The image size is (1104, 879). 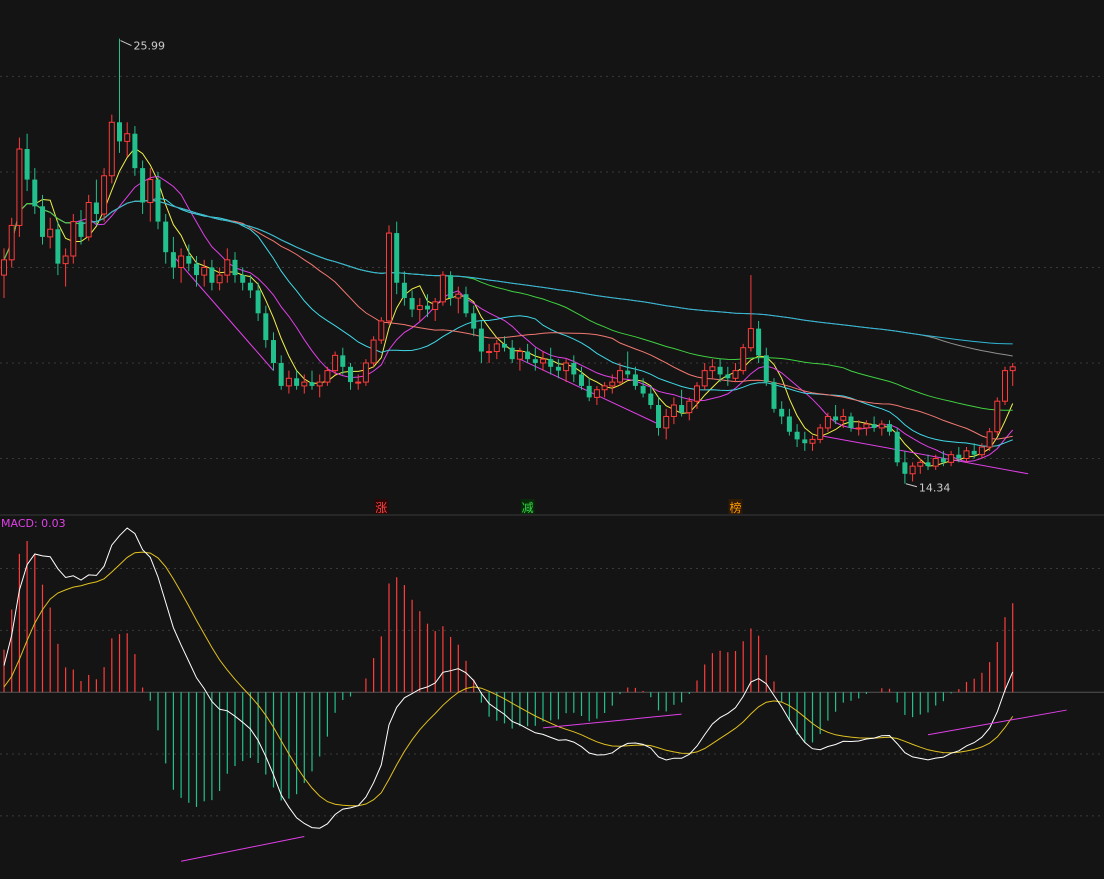 I want to click on low-price-label: 14.34, so click(x=935, y=488).